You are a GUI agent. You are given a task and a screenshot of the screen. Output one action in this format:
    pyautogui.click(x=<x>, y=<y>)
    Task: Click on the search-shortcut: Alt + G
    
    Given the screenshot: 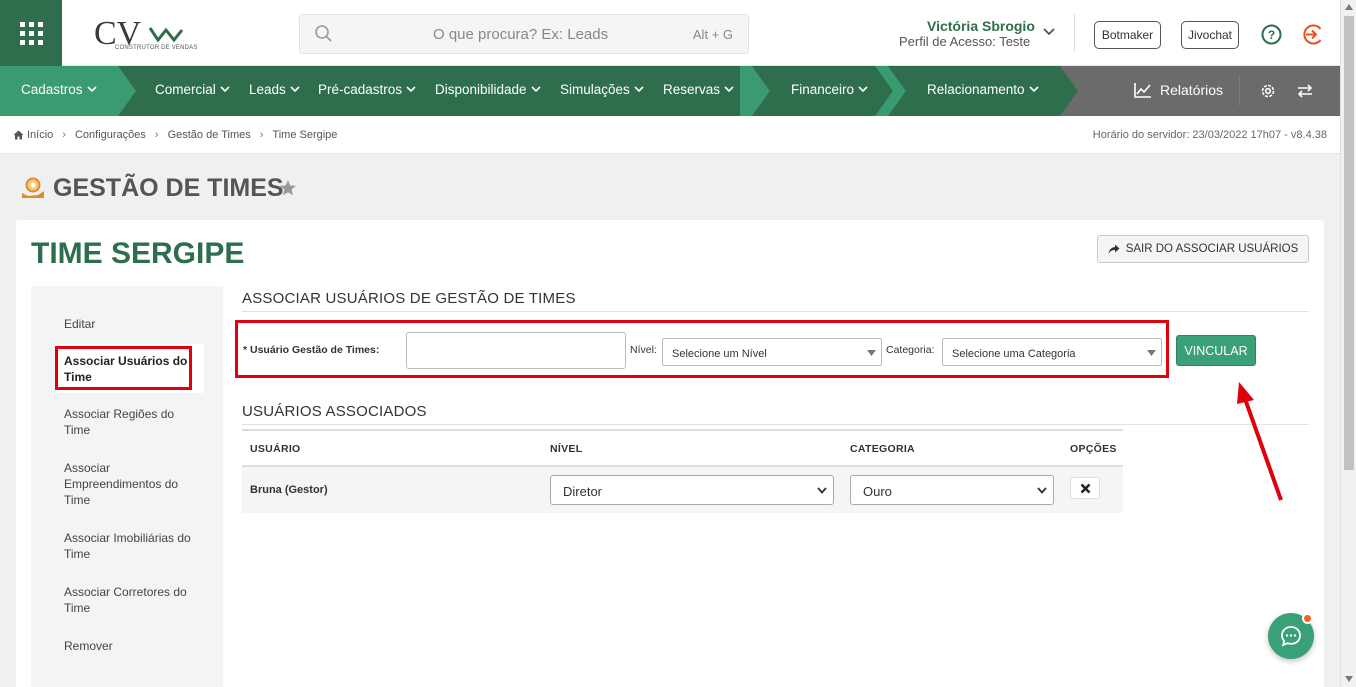 What is the action you would take?
    pyautogui.click(x=712, y=34)
    